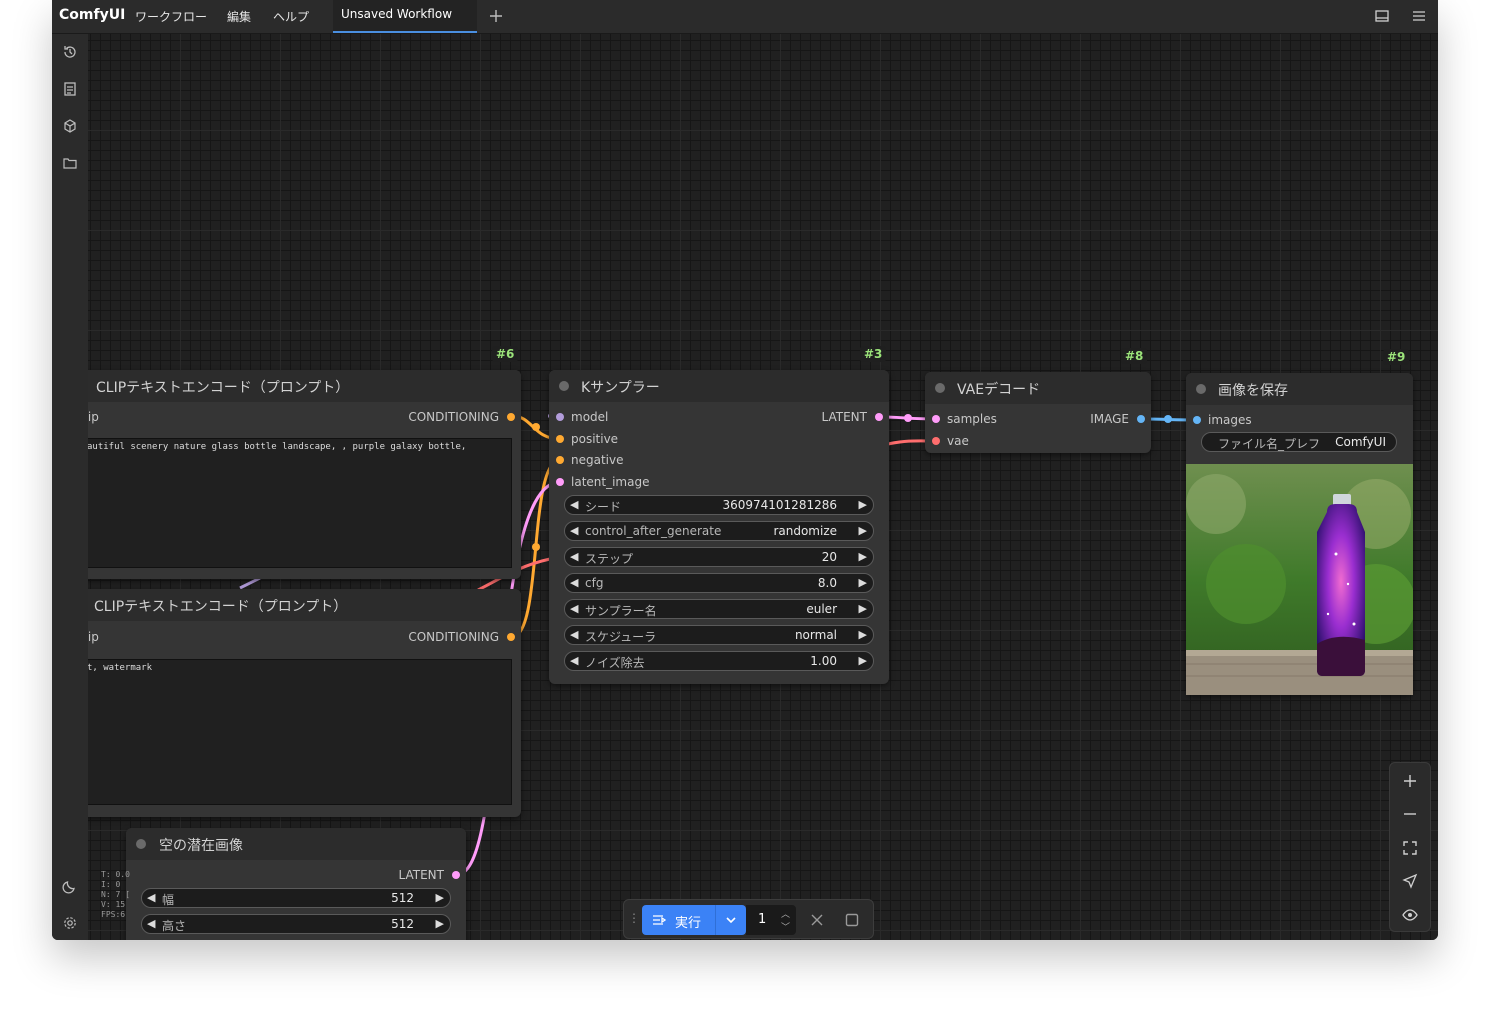  I want to click on node-header: Kサンプラー, so click(719, 386).